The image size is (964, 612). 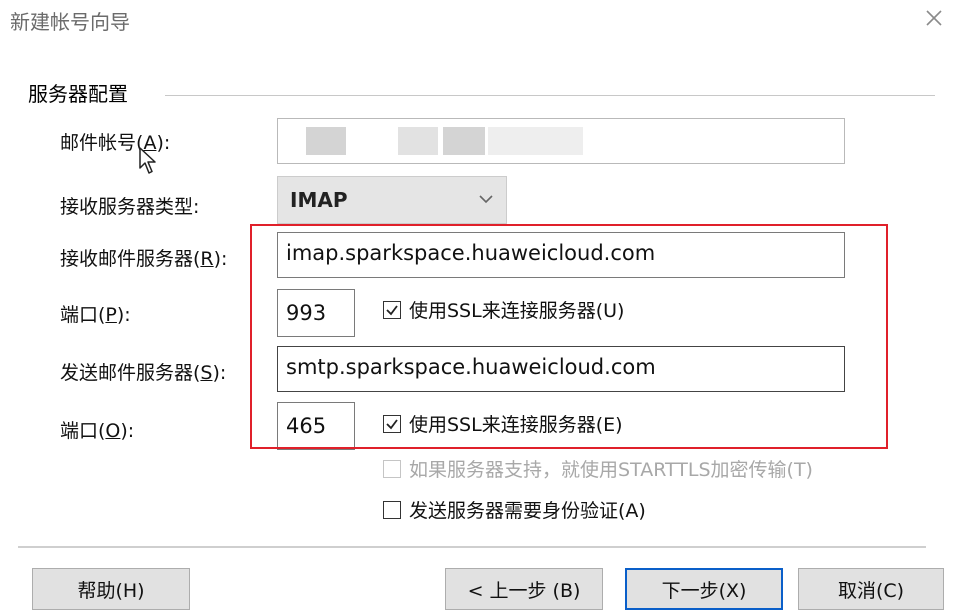 I want to click on incoming-server-label: 接收邮件服务器(R):, so click(x=144, y=259).